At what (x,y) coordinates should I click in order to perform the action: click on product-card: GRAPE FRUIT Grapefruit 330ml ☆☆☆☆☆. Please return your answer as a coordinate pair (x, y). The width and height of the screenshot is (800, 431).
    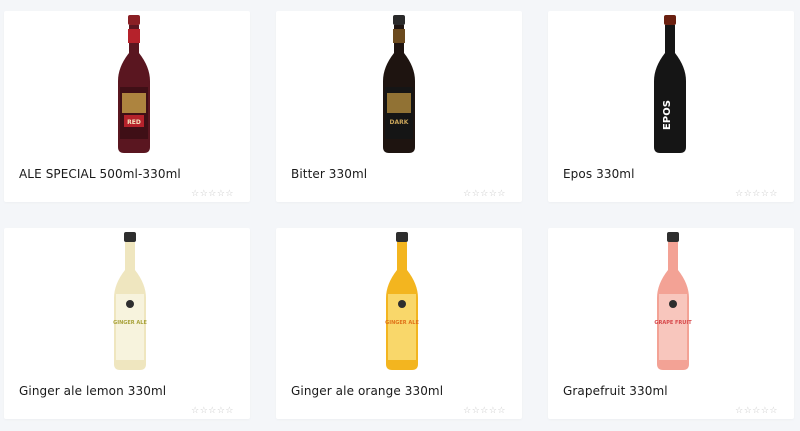
    Looking at the image, I should click on (671, 323).